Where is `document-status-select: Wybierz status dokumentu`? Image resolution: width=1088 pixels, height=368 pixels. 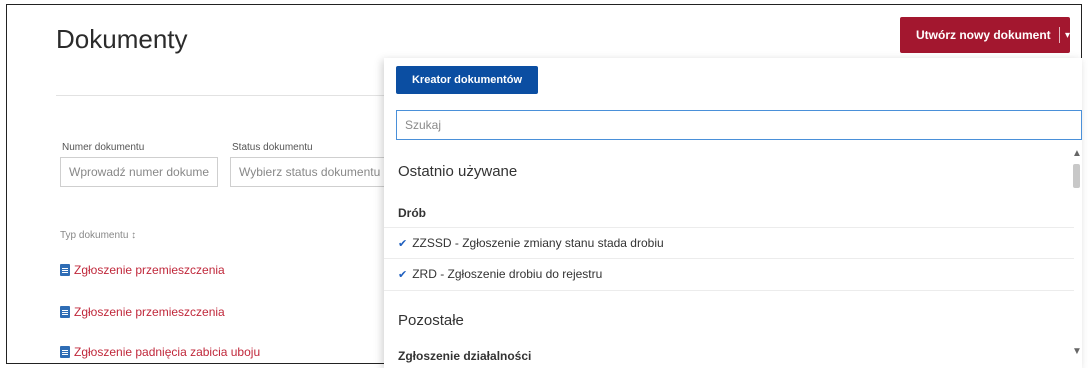 document-status-select: Wybierz status dokumentu is located at coordinates (308, 172).